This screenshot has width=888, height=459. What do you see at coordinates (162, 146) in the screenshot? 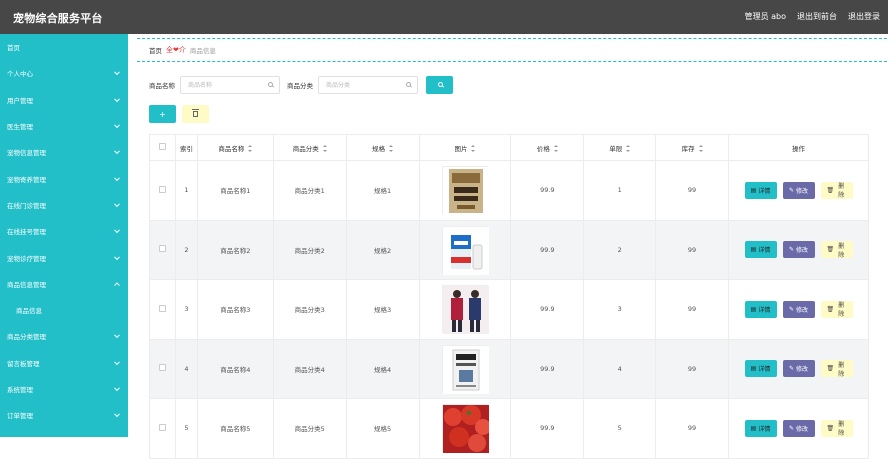
I see `select-all-checkbox` at bounding box center [162, 146].